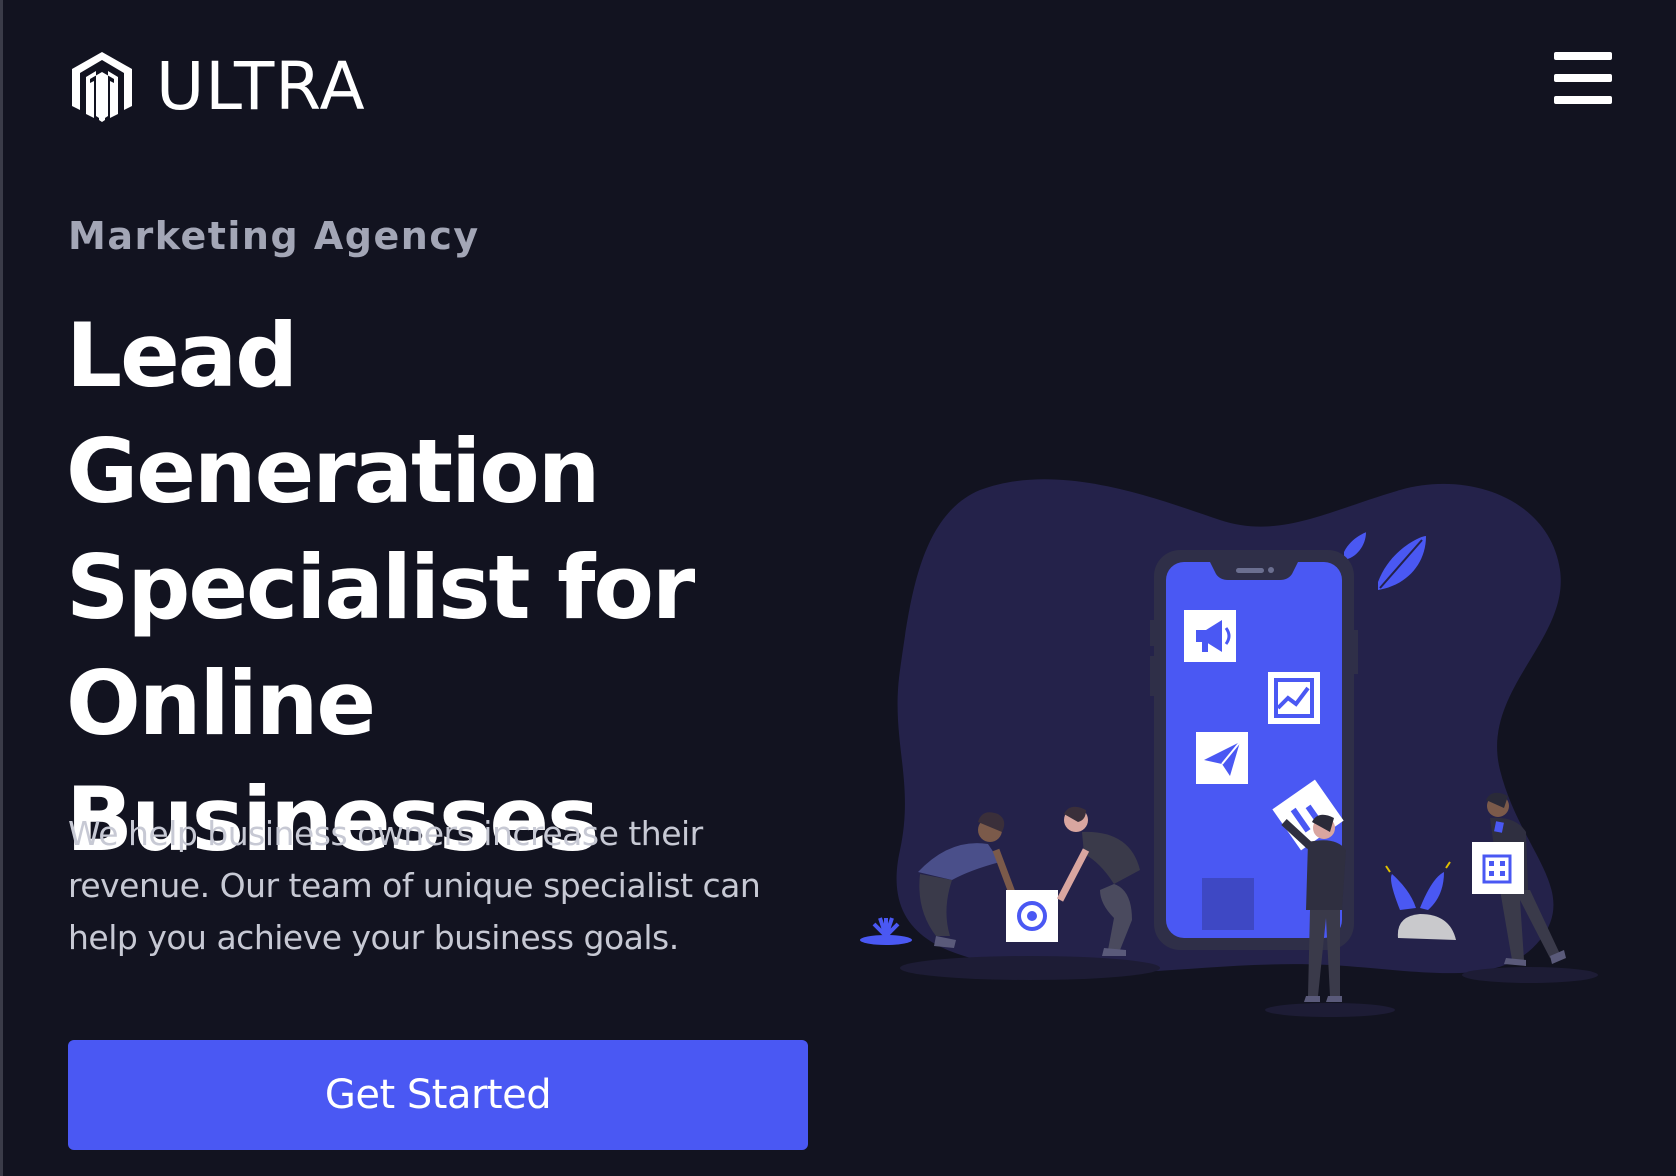  What do you see at coordinates (261, 86) in the screenshot?
I see `brand-name: ULTRA` at bounding box center [261, 86].